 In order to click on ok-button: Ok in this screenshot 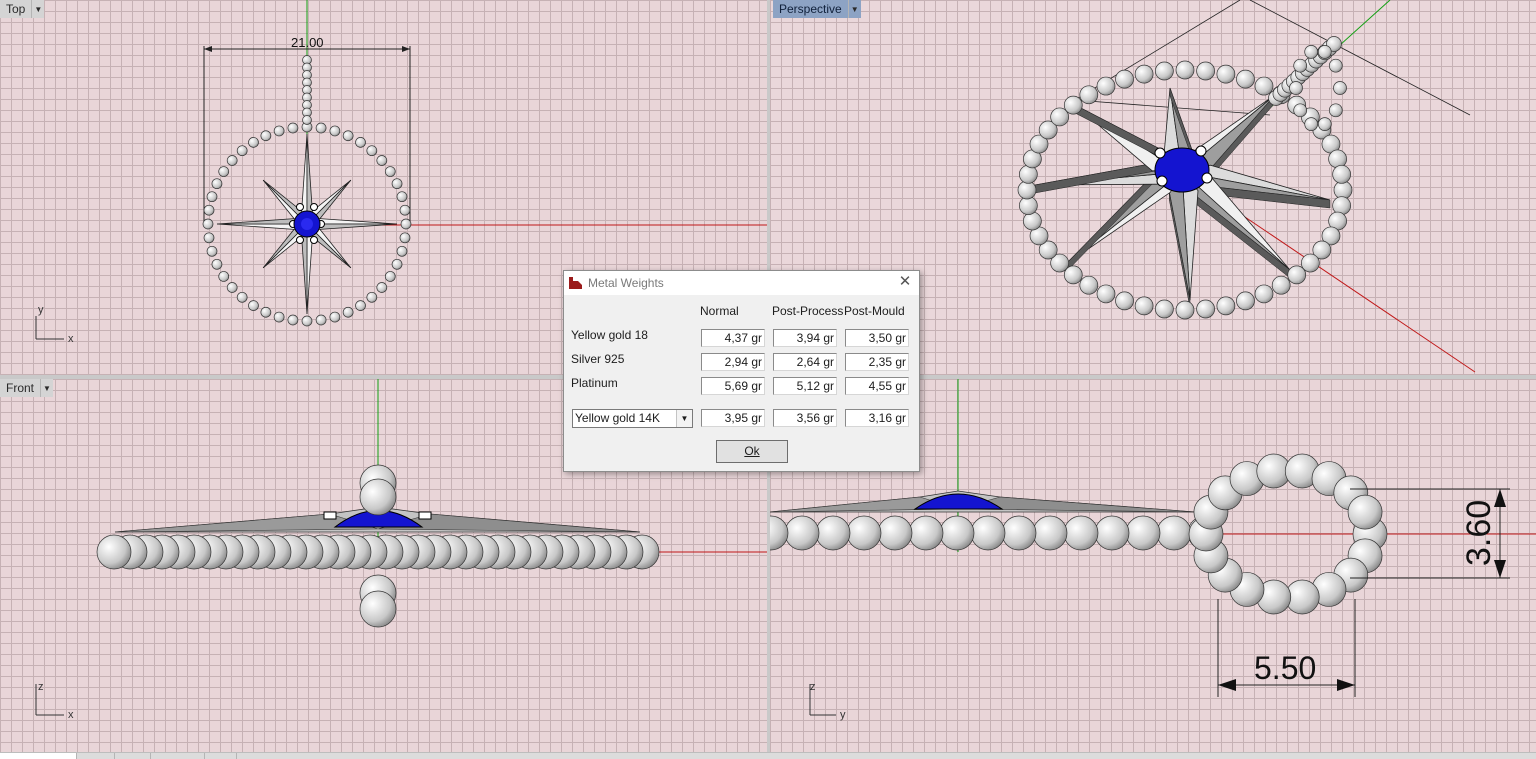, I will do `click(752, 451)`.